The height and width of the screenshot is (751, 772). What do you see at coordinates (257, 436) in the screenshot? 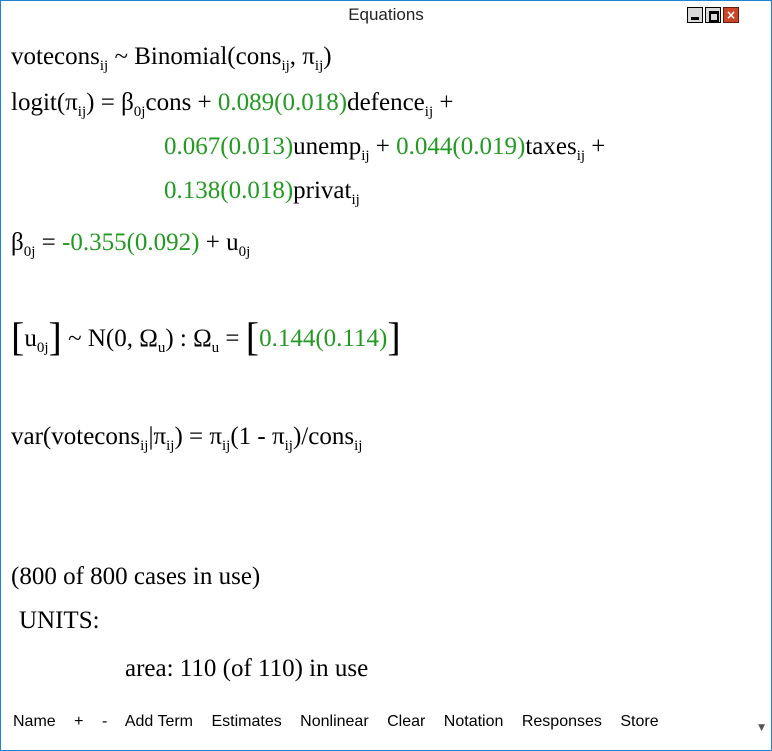
I see `eq-text: (1 - π` at bounding box center [257, 436].